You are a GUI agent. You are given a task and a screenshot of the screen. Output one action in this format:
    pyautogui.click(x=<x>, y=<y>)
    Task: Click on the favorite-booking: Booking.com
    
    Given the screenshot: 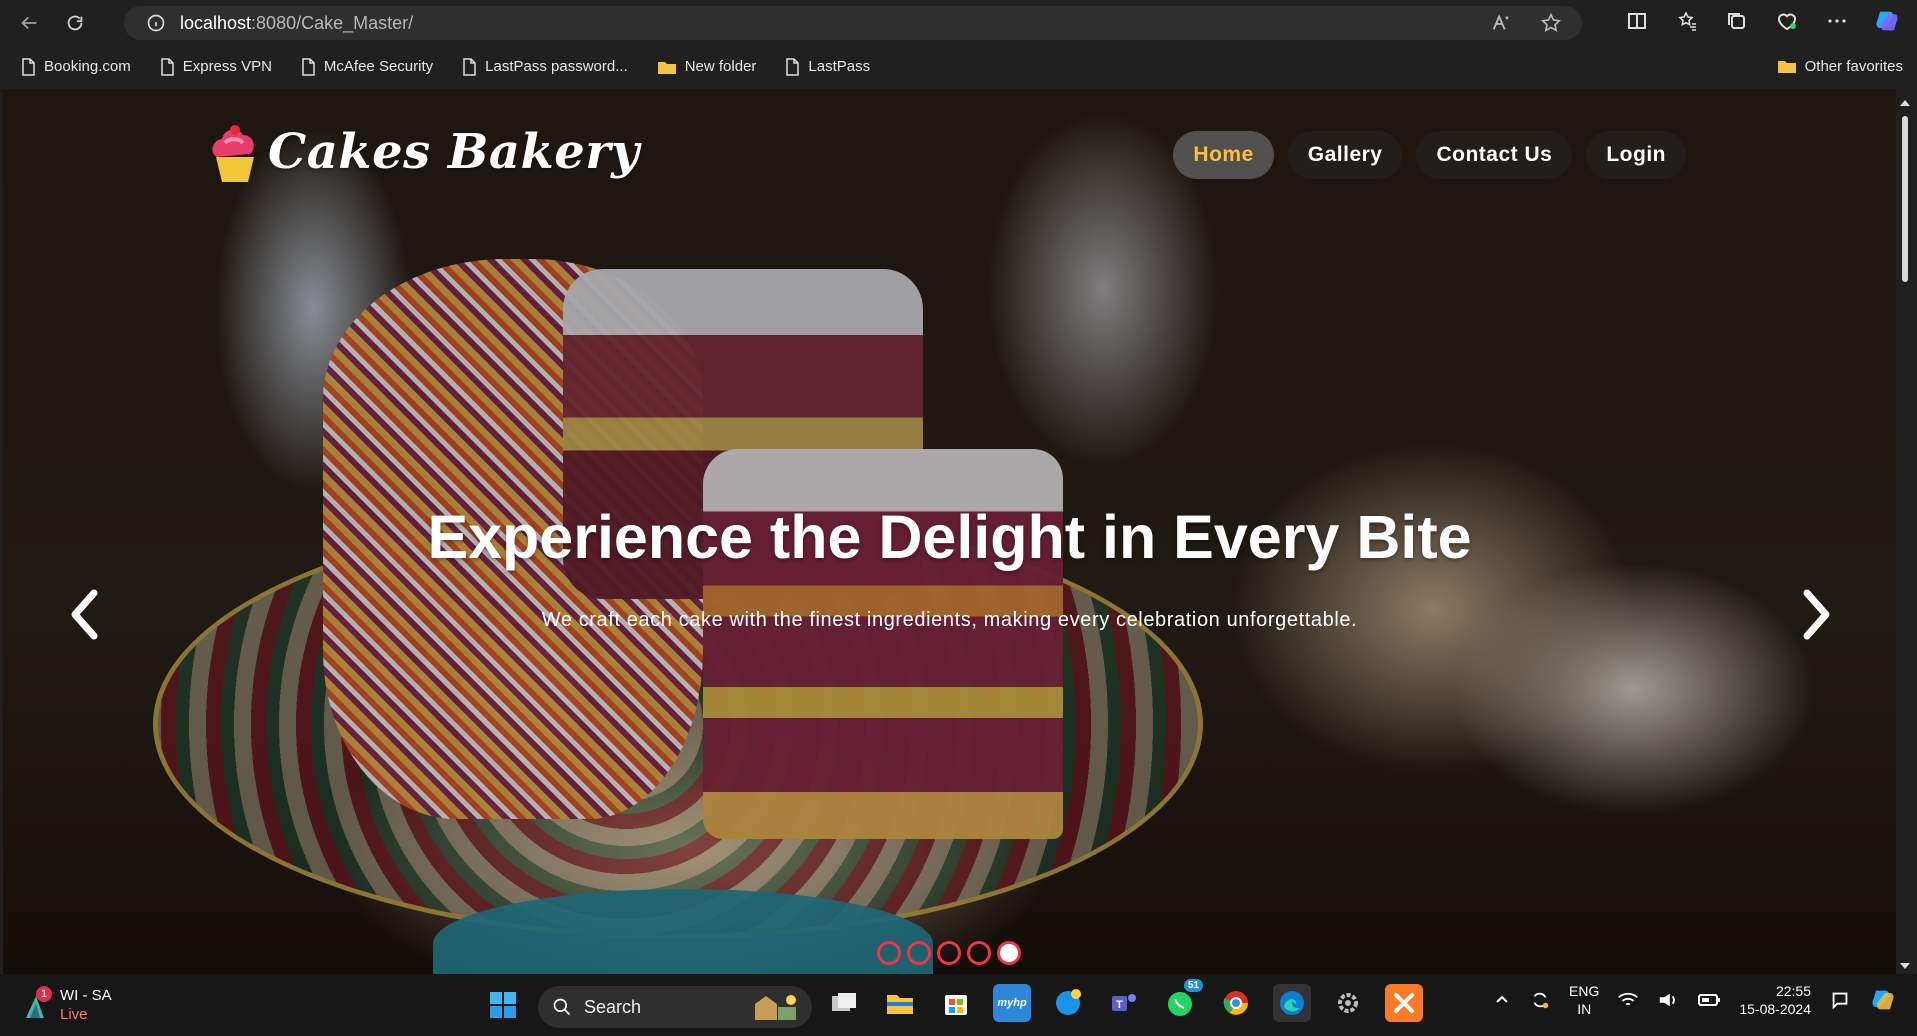 What is the action you would take?
    pyautogui.click(x=76, y=67)
    